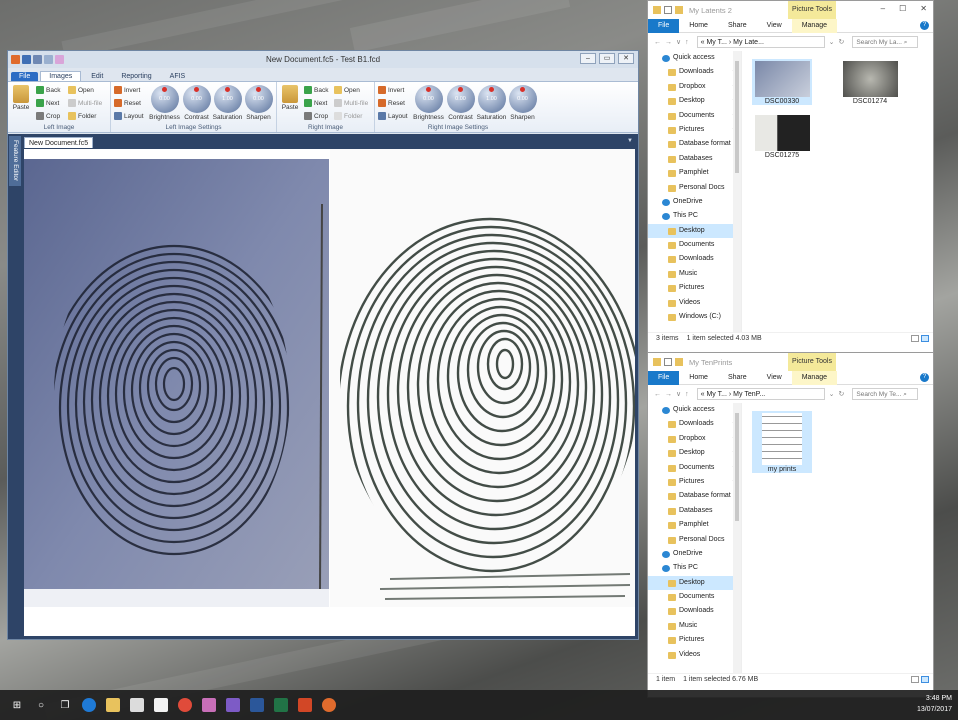 The height and width of the screenshot is (720, 958). I want to click on right-sharpen-knob: 0.00 Sharpen, so click(522, 103).